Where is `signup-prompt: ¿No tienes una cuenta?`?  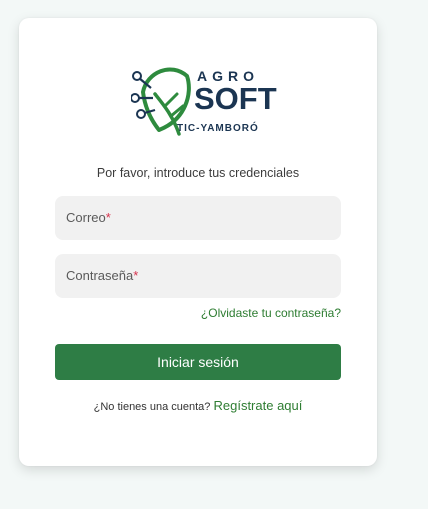
signup-prompt: ¿No tienes una cuenta? is located at coordinates (152, 407).